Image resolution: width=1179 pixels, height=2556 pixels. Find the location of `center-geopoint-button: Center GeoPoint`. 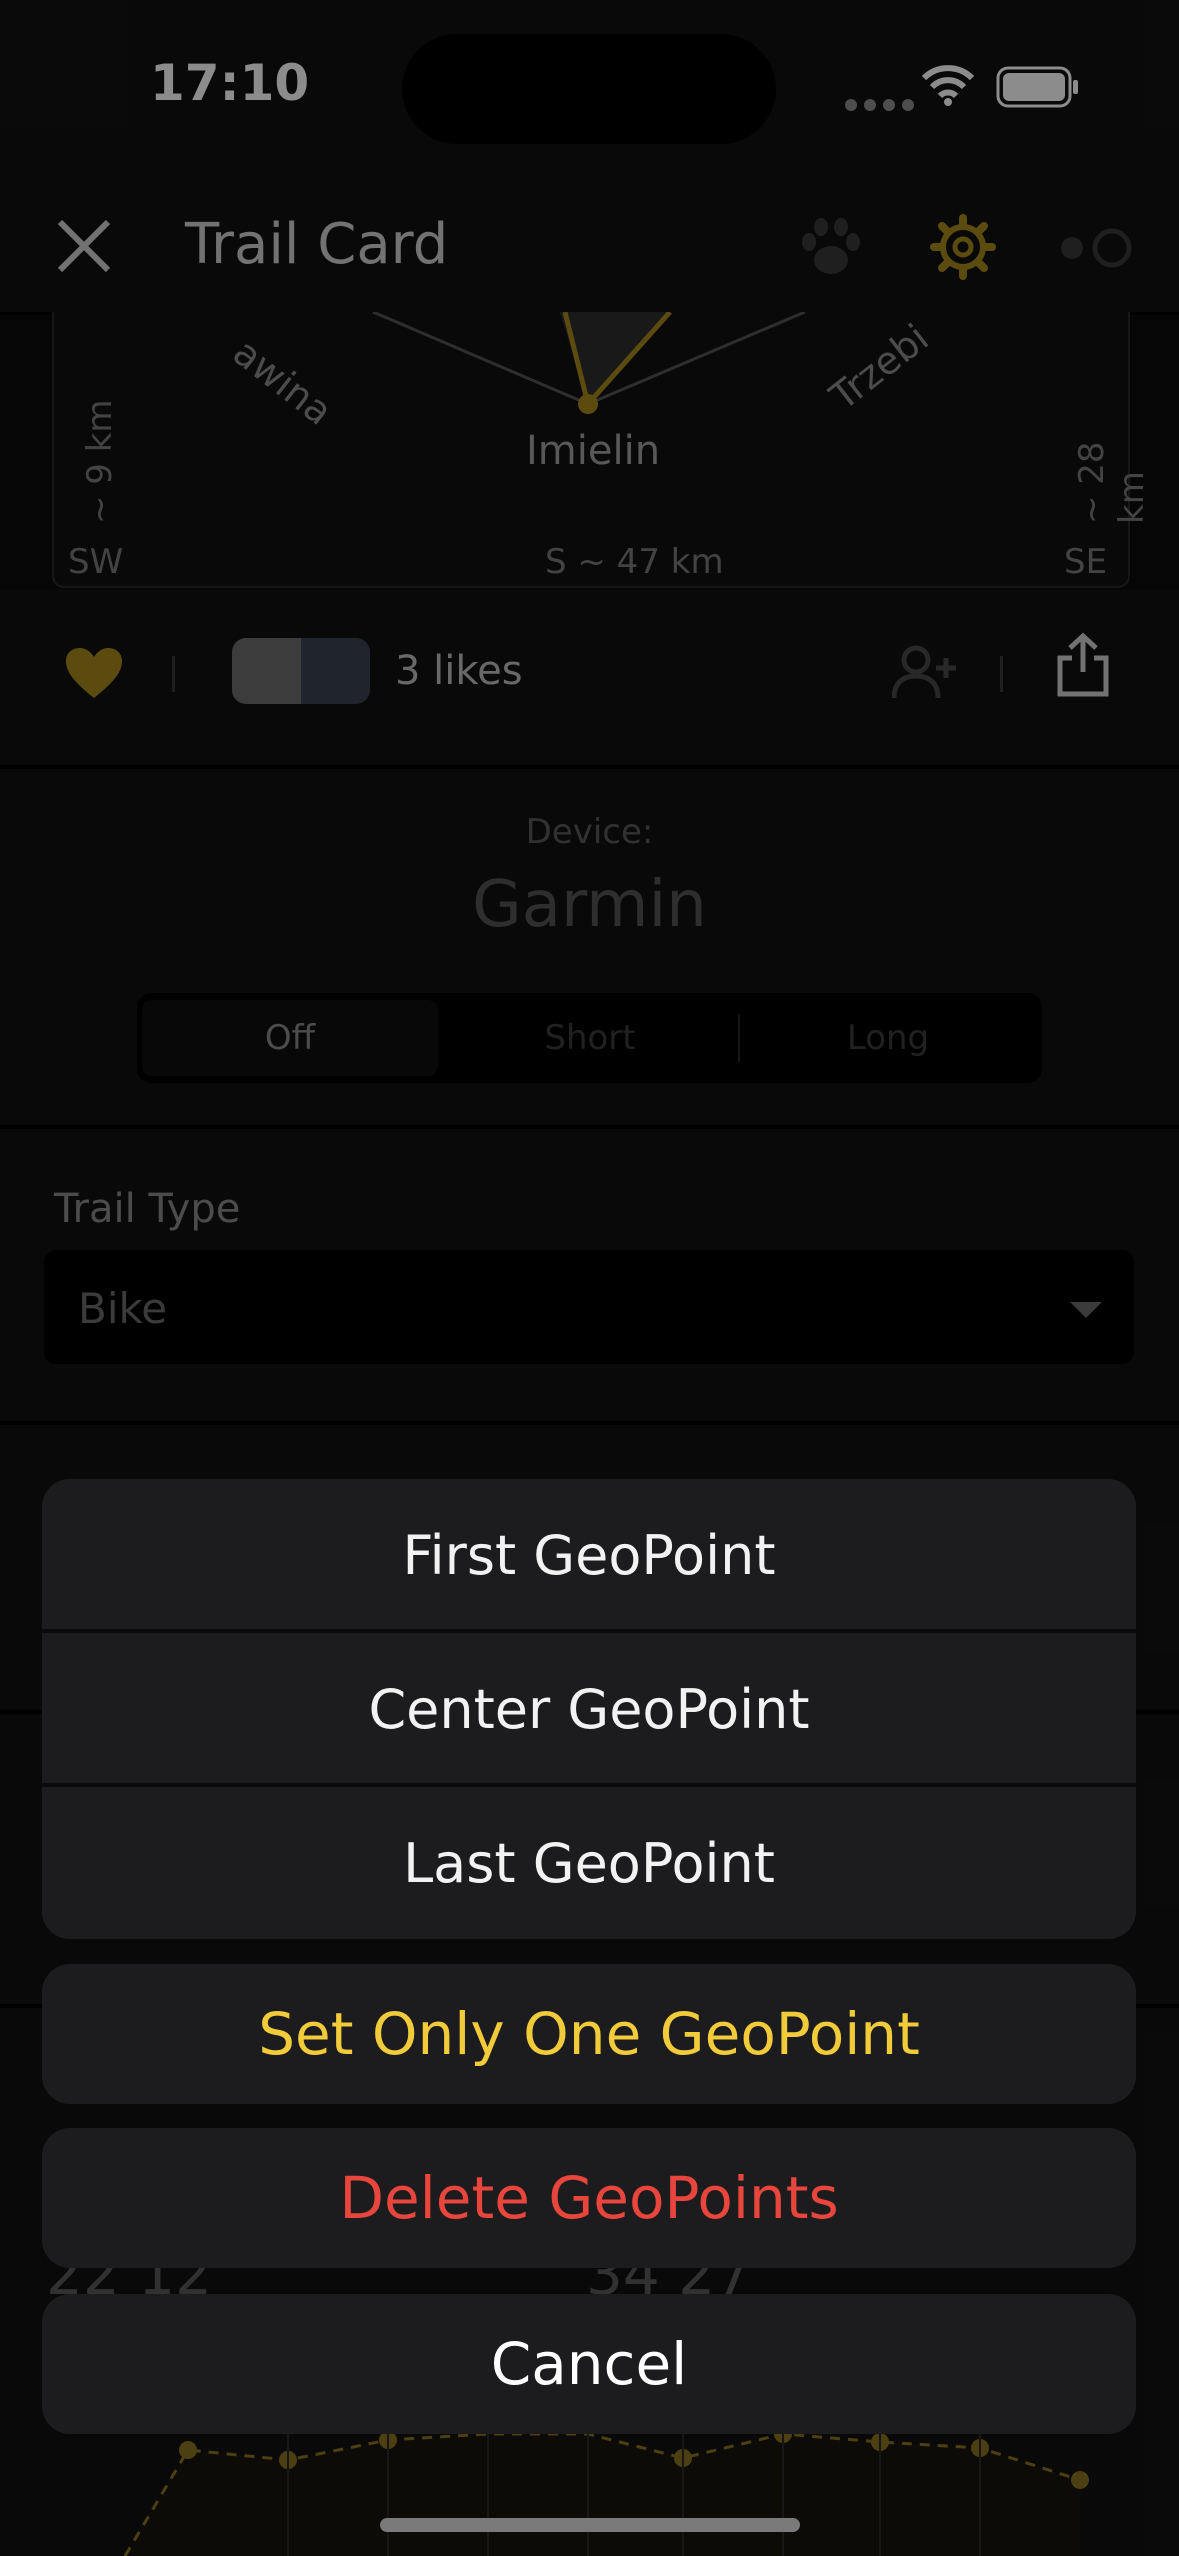

center-geopoint-button: Center GeoPoint is located at coordinates (589, 1709).